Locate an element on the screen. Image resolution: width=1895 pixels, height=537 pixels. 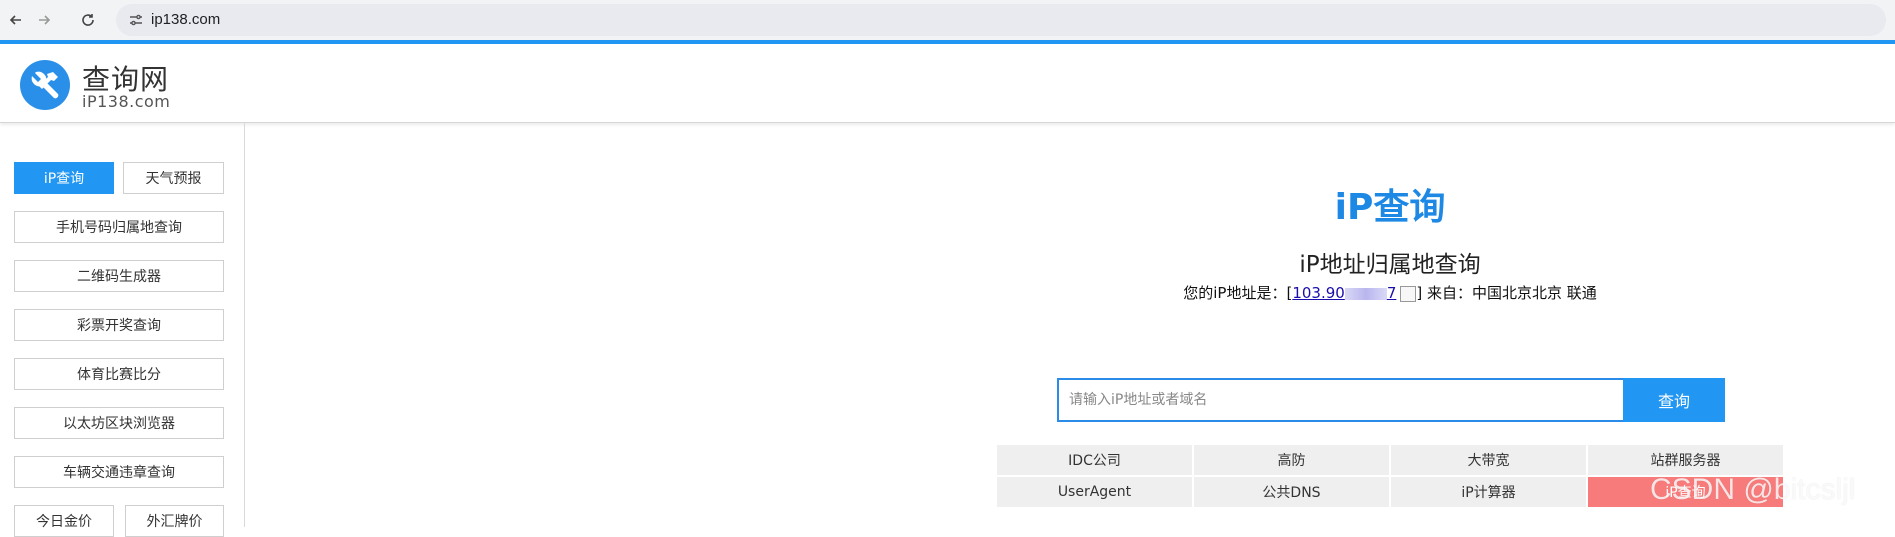
arrow-right-icon is located at coordinates (44, 20).